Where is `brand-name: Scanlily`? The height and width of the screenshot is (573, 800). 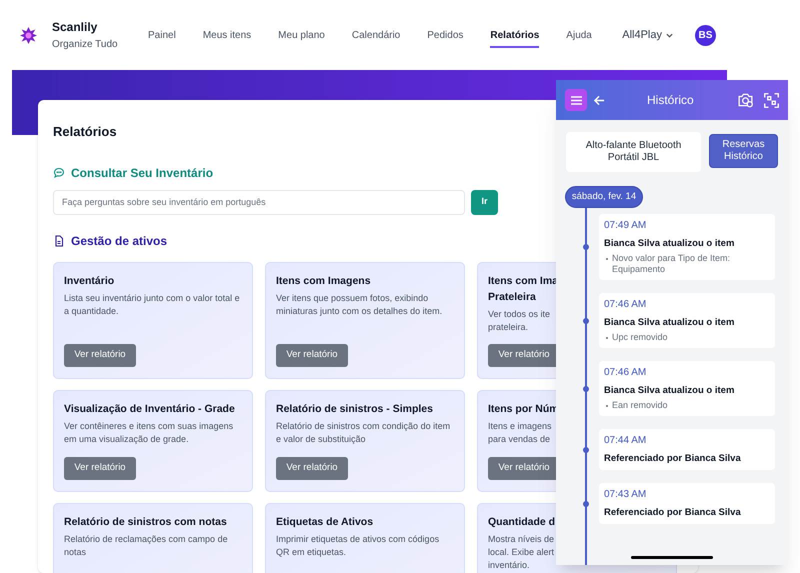
brand-name: Scanlily is located at coordinates (75, 26).